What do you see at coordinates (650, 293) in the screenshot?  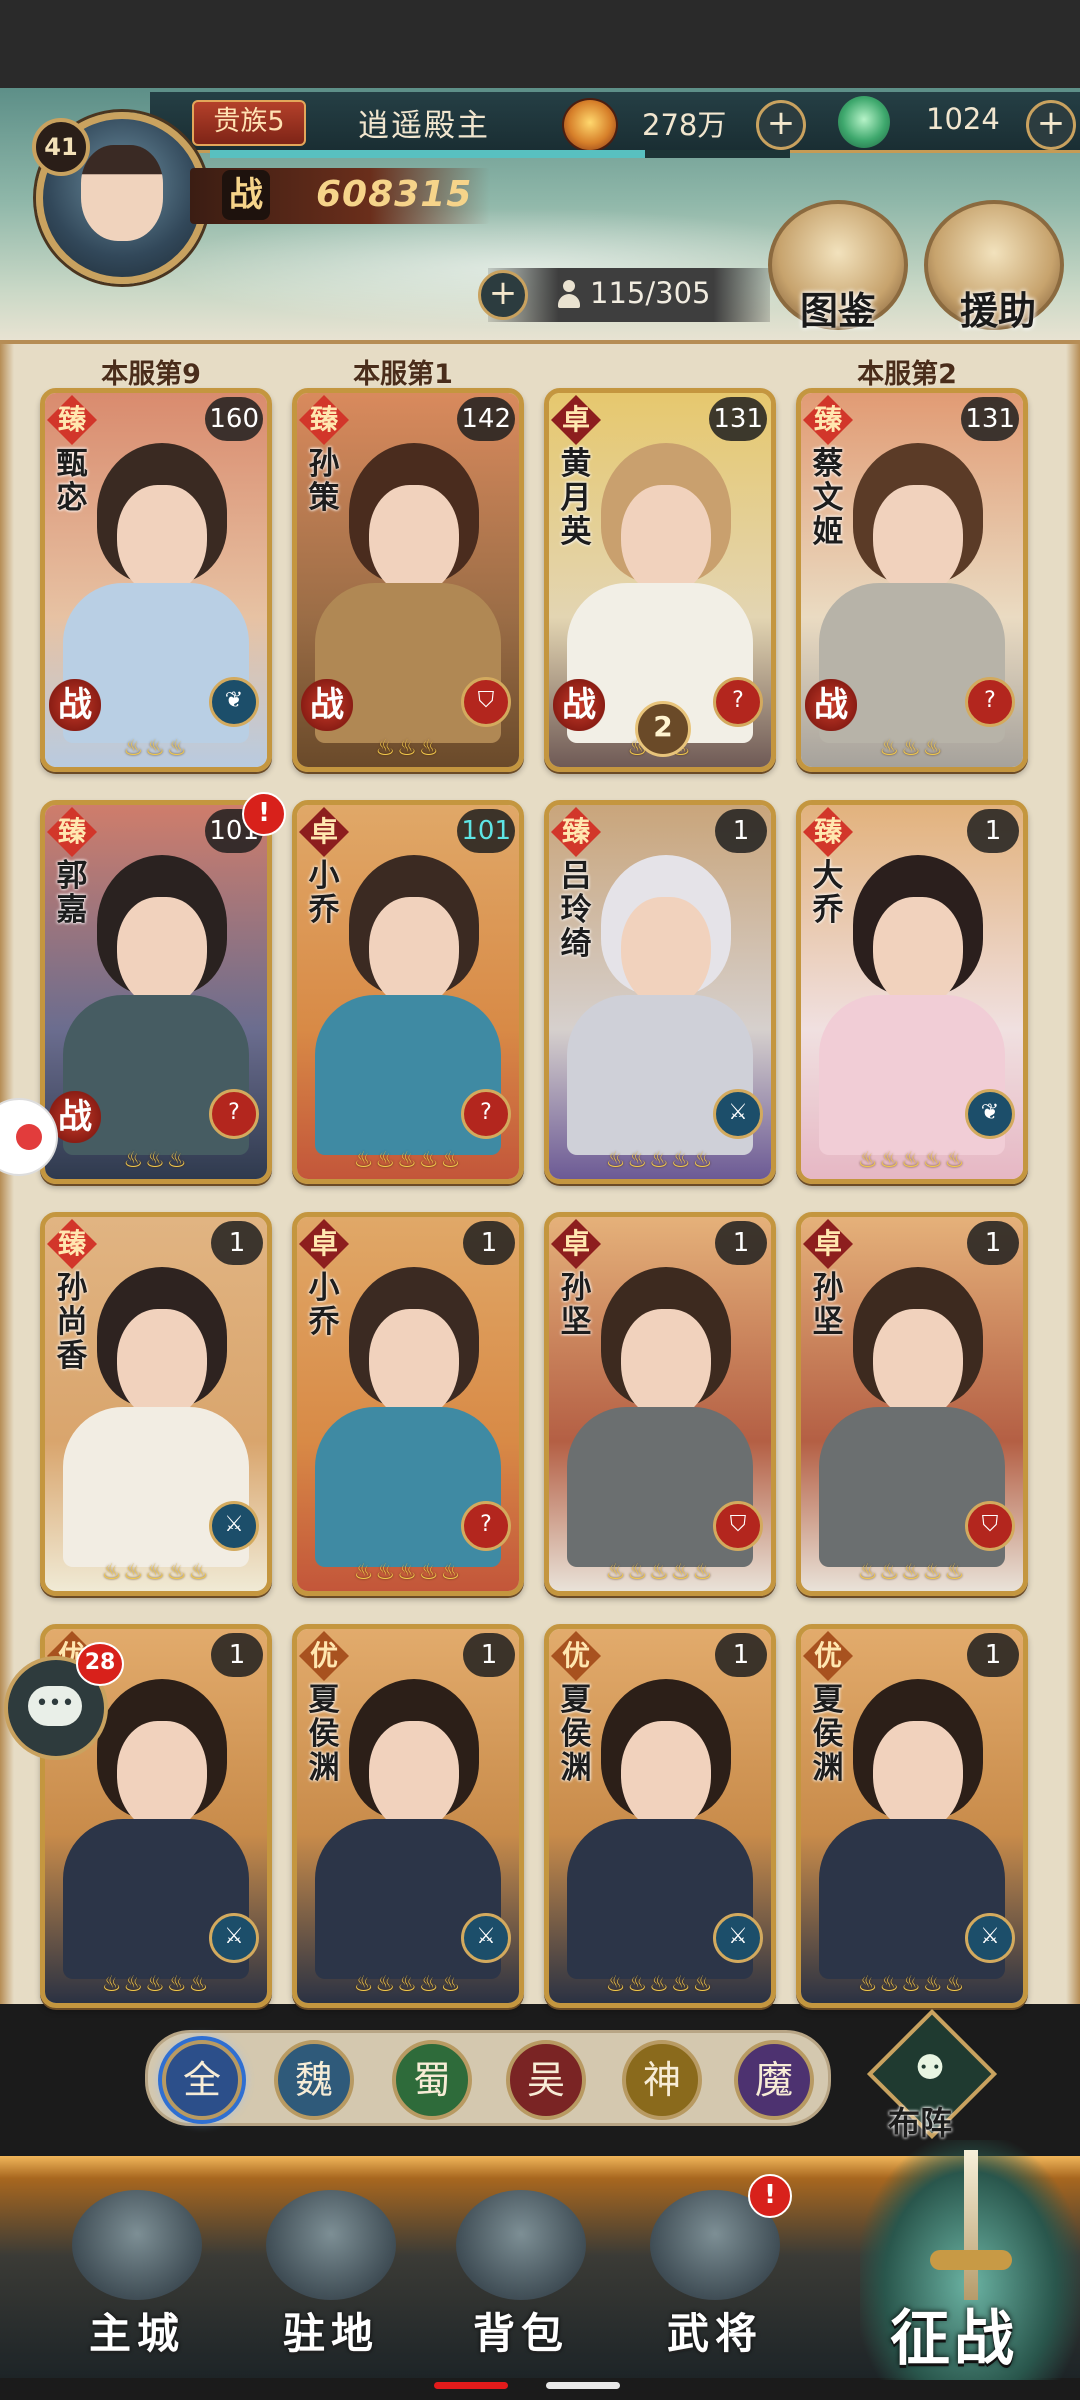 I see `roster-capacity-text: 115/305` at bounding box center [650, 293].